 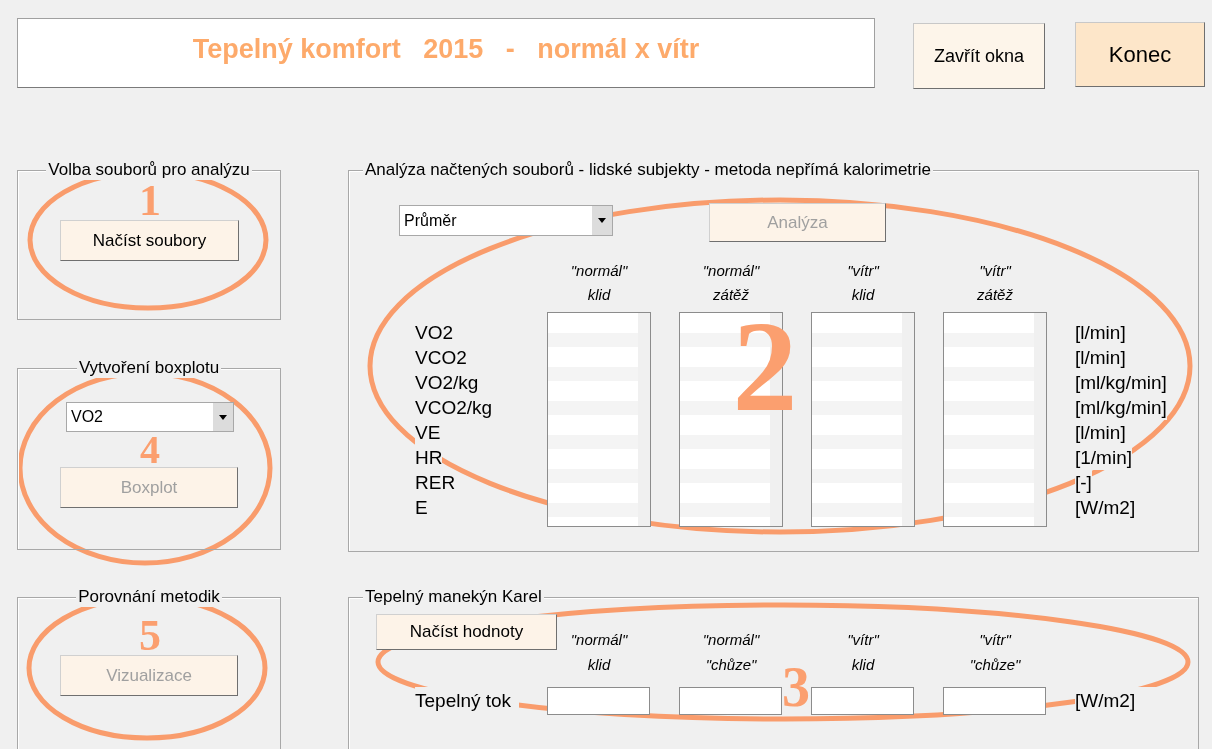 What do you see at coordinates (796, 687) in the screenshot?
I see `annotation-number: 3` at bounding box center [796, 687].